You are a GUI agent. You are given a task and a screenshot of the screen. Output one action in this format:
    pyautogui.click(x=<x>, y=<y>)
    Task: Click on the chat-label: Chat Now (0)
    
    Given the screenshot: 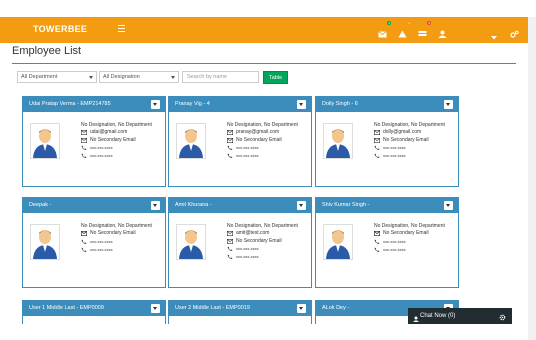 What is the action you would take?
    pyautogui.click(x=438, y=316)
    